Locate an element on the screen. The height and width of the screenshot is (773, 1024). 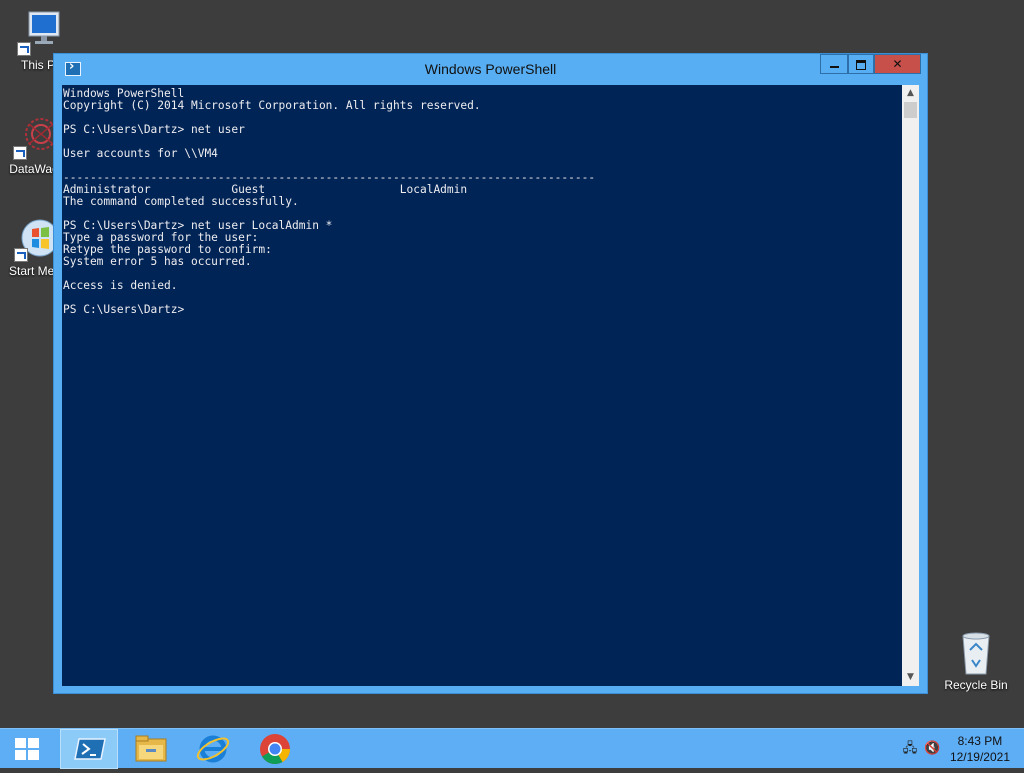
desktop-icon-label: Recycle Bin is located at coordinates (976, 685).